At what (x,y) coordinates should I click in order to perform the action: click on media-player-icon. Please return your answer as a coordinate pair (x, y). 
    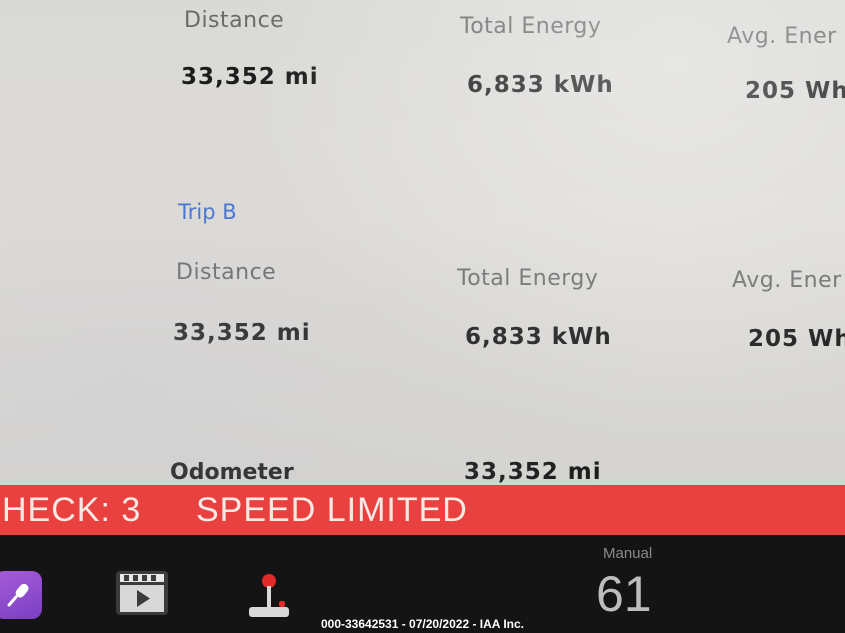
    Looking at the image, I should click on (142, 593).